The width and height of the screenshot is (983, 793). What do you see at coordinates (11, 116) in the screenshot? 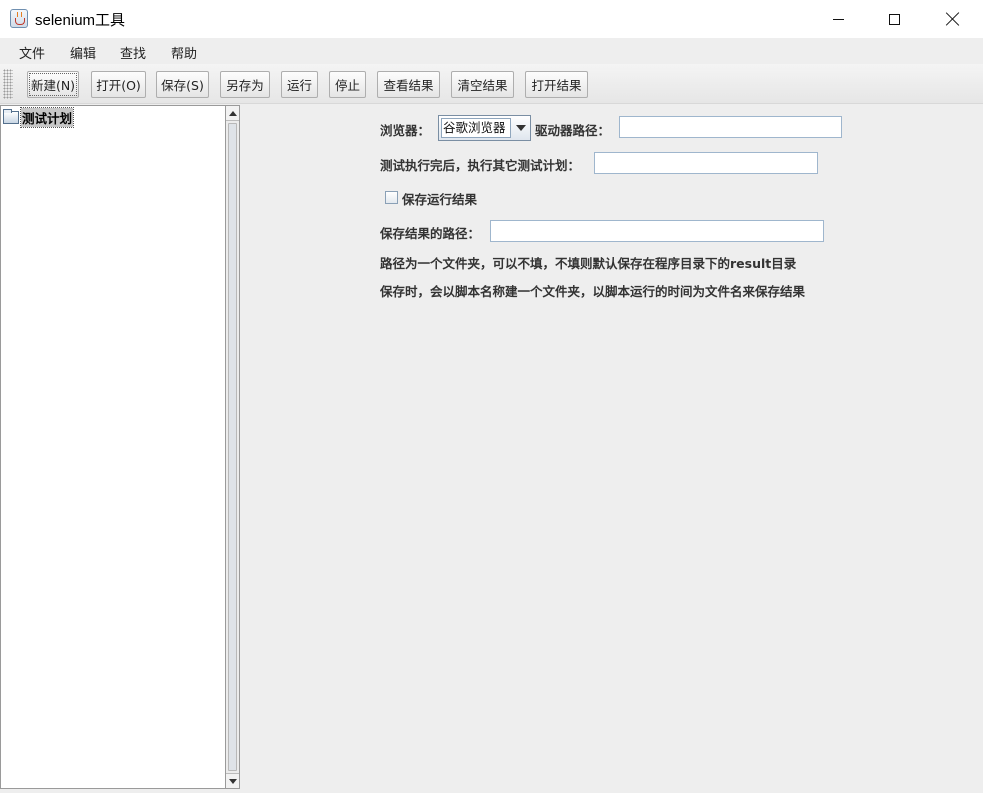
I see `folder-icon` at bounding box center [11, 116].